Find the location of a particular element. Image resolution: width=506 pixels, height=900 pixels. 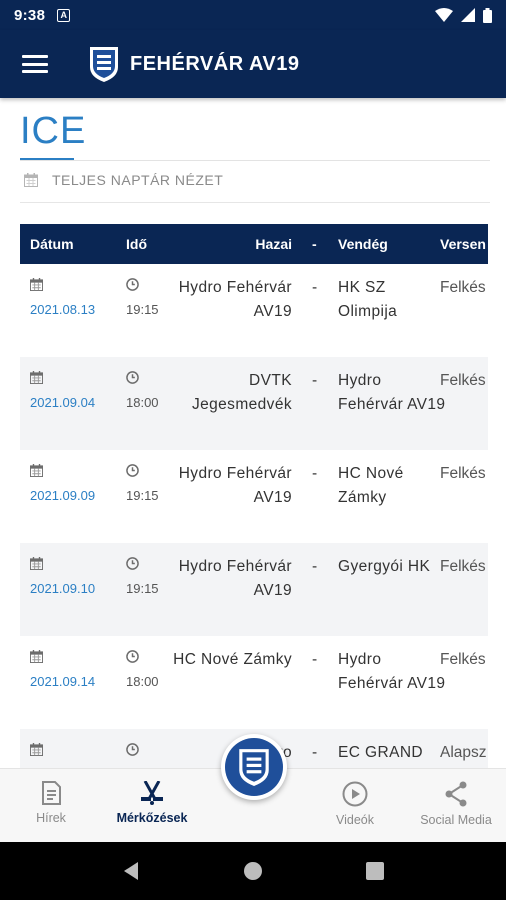

match-date: 2021.09.04 is located at coordinates (62, 403).